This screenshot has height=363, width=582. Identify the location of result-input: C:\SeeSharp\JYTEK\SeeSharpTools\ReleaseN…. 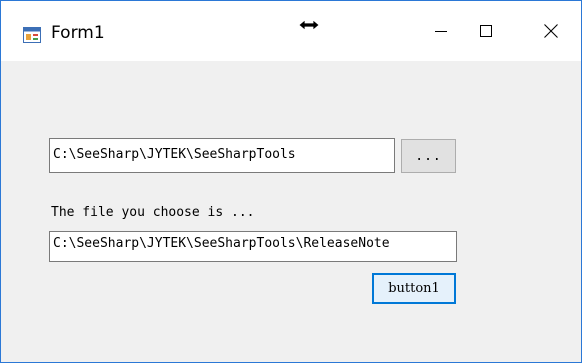
(253, 246).